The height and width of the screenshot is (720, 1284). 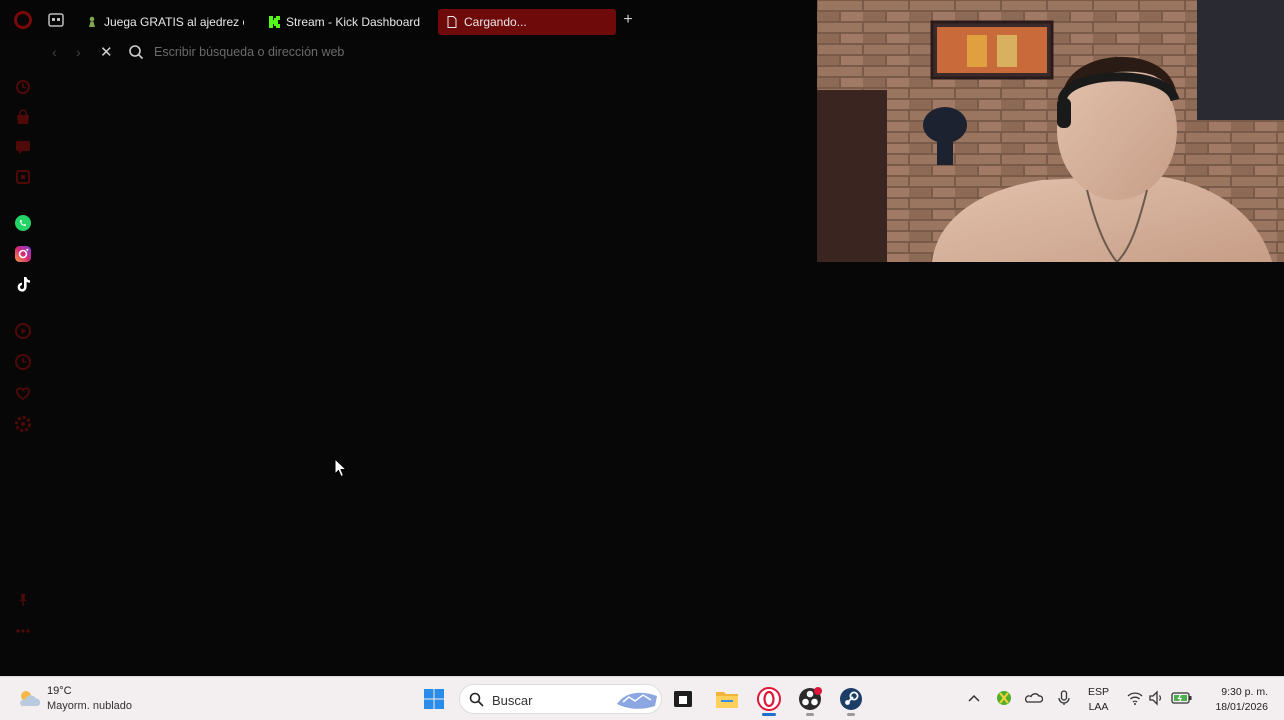 I want to click on instagram-icon, so click(x=23, y=254).